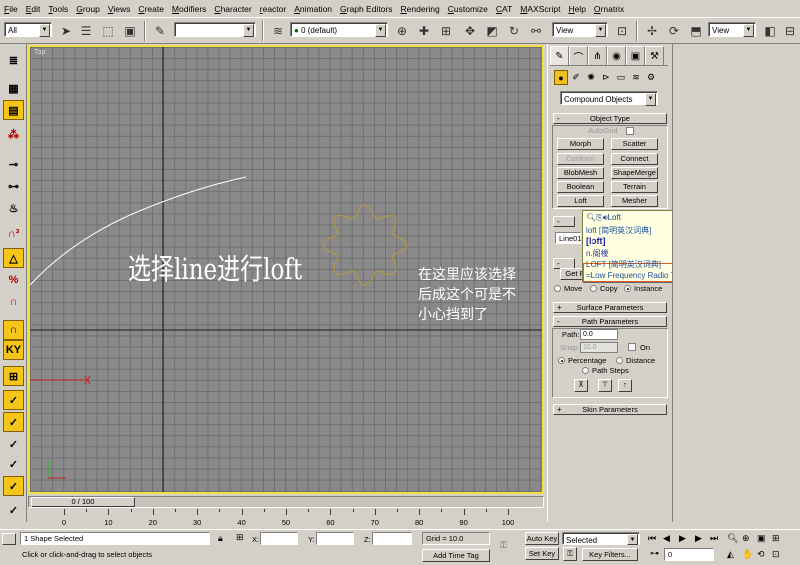  What do you see at coordinates (634, 159) in the screenshot?
I see `connect-button: Connect` at bounding box center [634, 159].